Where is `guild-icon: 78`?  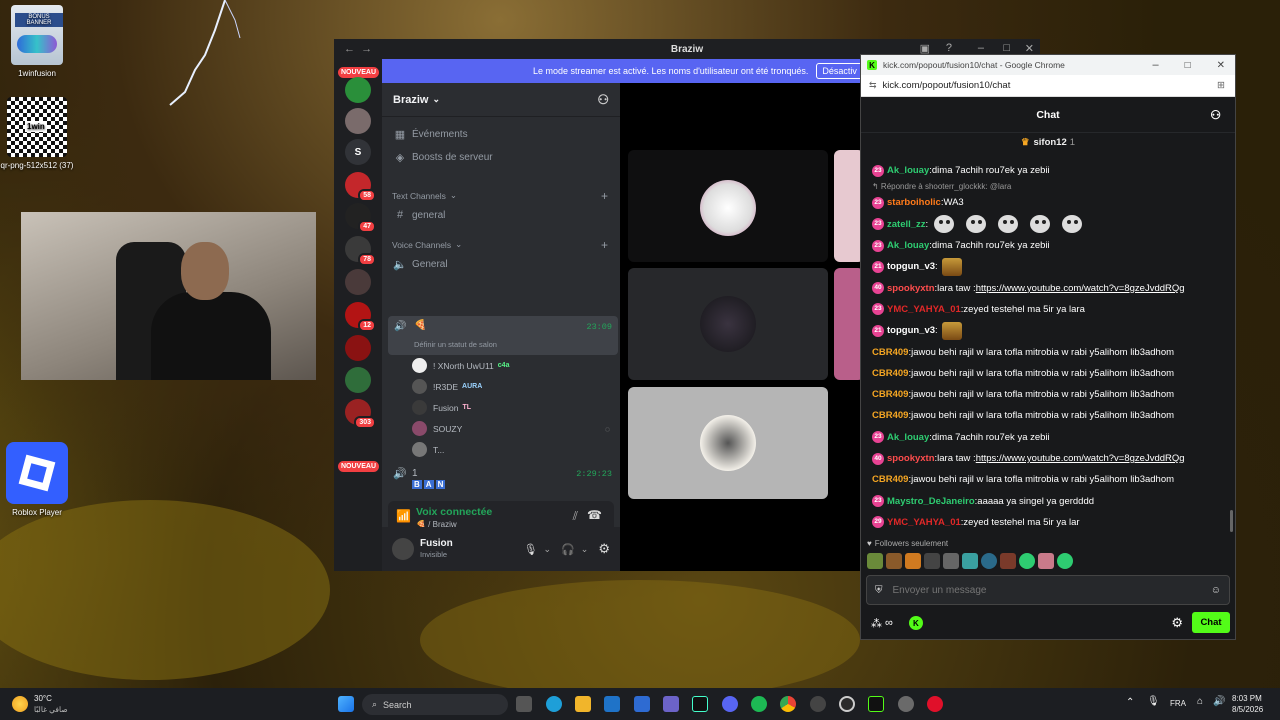
guild-icon: 78 is located at coordinates (360, 251).